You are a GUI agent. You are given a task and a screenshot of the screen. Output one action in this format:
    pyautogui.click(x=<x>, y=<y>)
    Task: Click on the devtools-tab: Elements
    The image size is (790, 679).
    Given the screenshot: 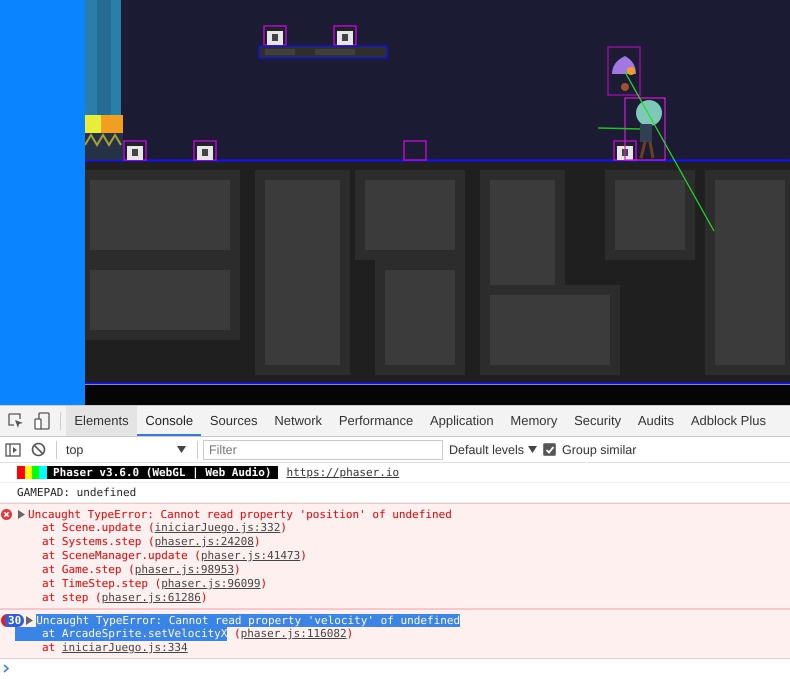 What is the action you would take?
    pyautogui.click(x=101, y=421)
    